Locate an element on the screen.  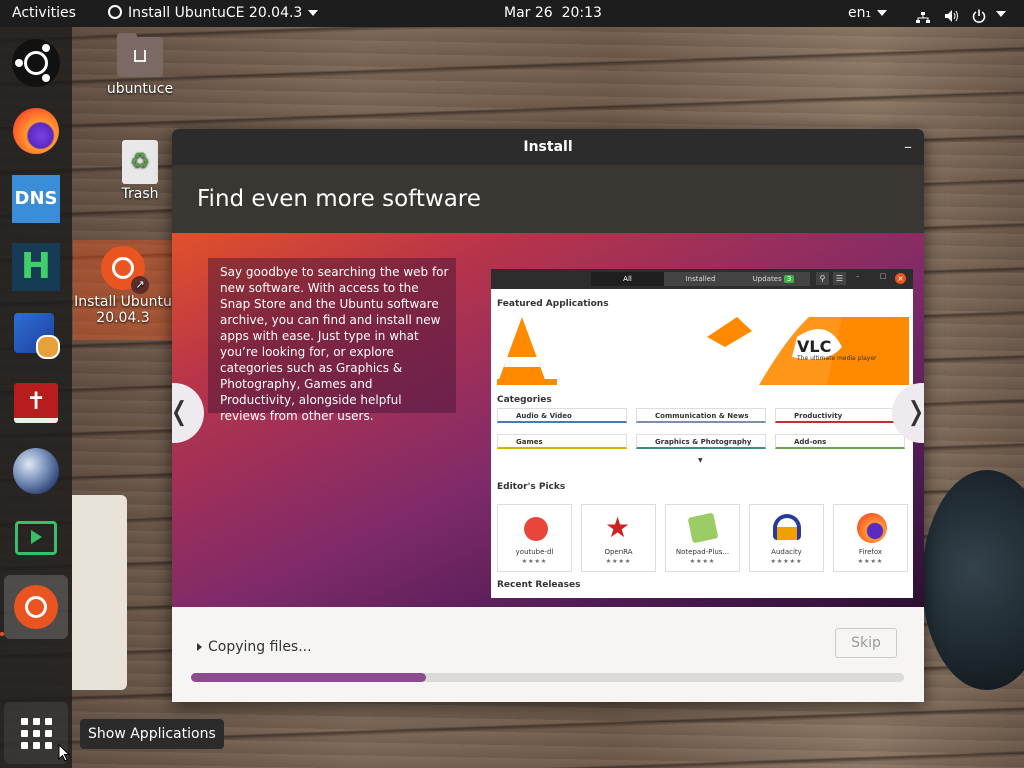
category-games: Games is located at coordinates (562, 441).